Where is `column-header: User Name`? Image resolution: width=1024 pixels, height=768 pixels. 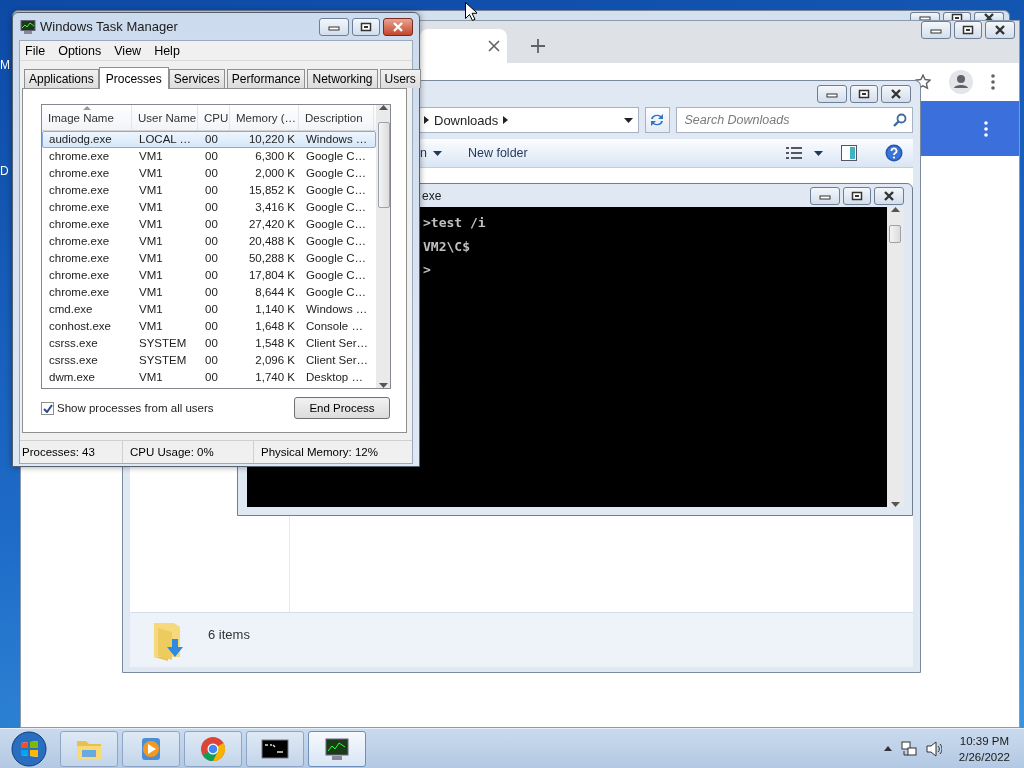
column-header: User Name is located at coordinates (165, 117).